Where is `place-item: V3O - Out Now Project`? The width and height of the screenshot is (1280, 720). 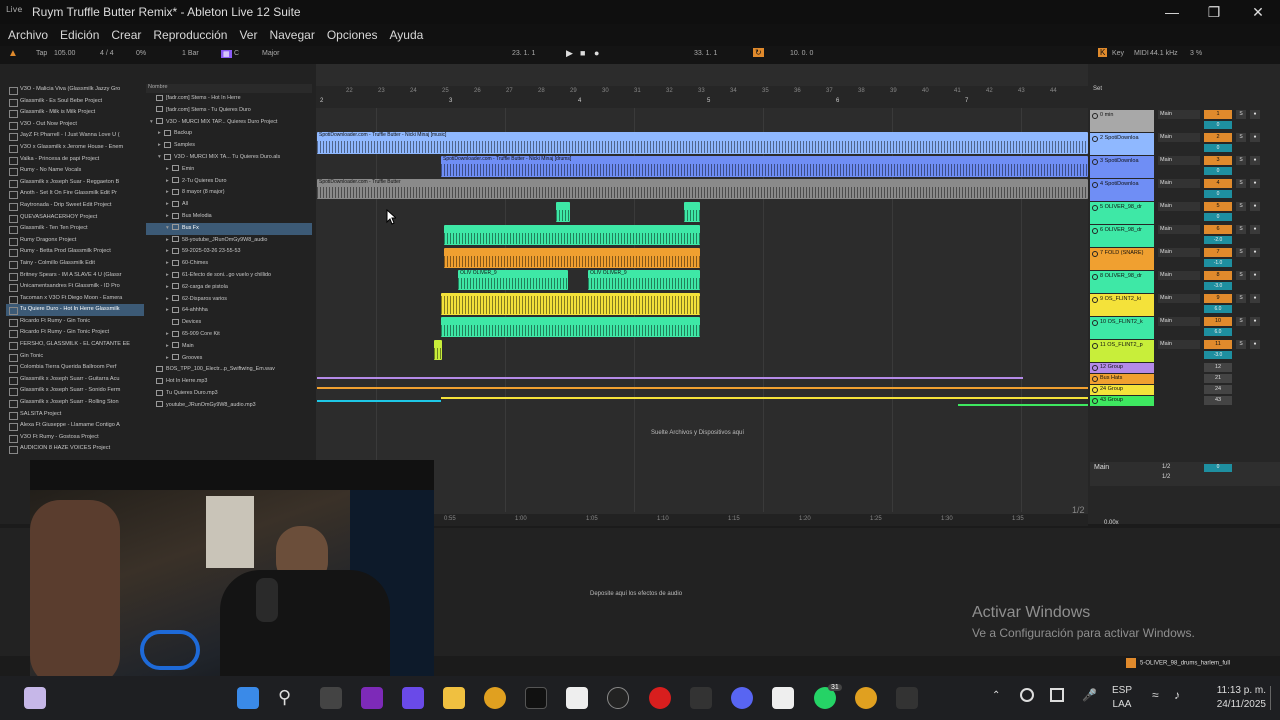
place-item: V3O - Out Now Project is located at coordinates (75, 125).